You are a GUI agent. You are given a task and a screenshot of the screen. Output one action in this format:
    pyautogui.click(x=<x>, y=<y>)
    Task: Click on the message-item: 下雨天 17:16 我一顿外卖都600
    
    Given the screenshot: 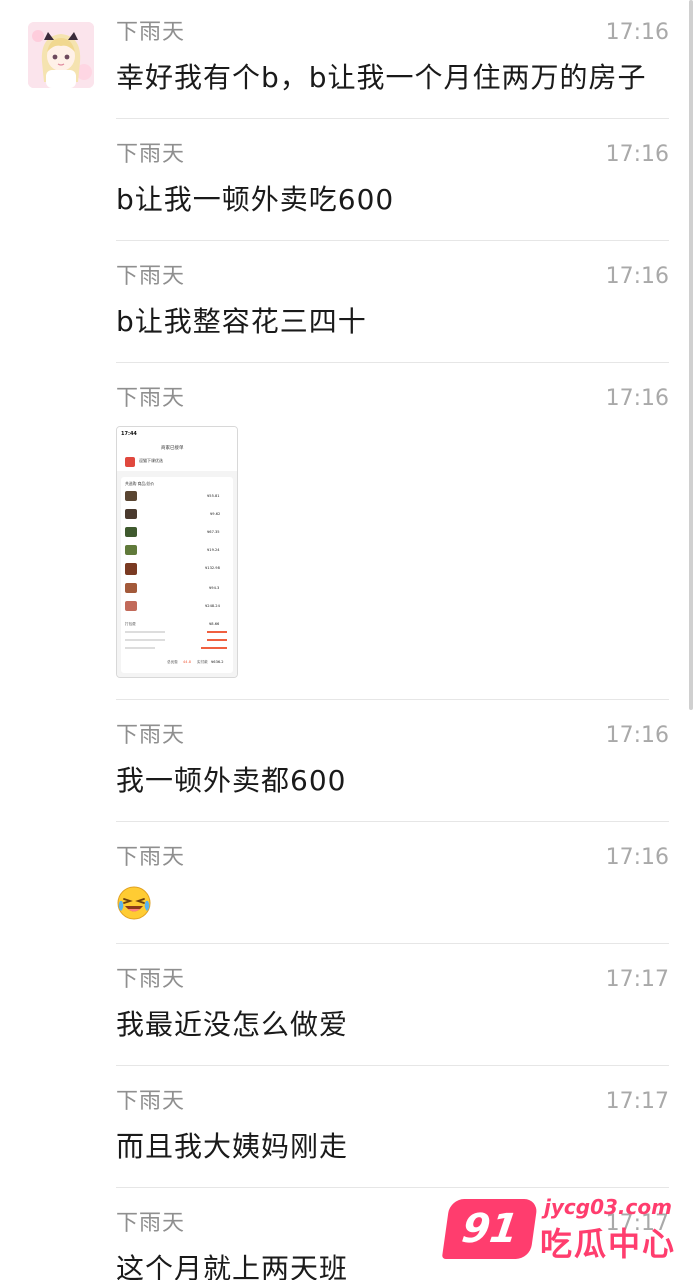 What is the action you would take?
    pyautogui.click(x=392, y=763)
    